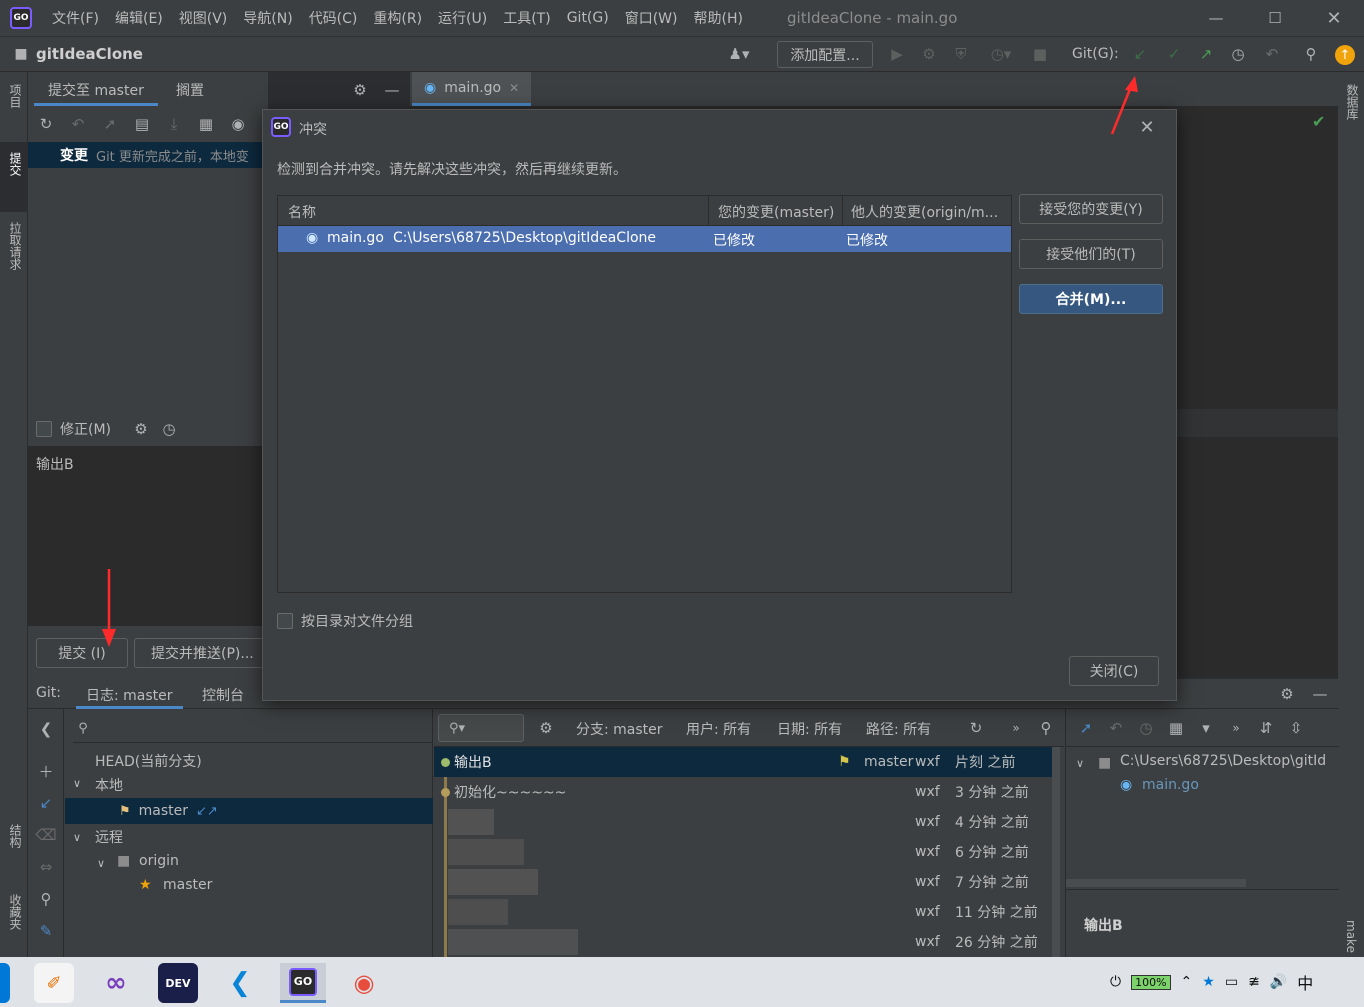  What do you see at coordinates (15, 164) in the screenshot?
I see `tool-commit: 提交` at bounding box center [15, 164].